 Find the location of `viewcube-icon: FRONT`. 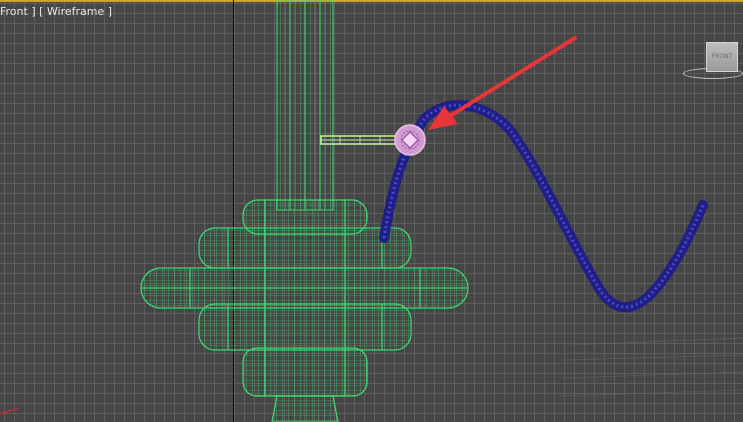

viewcube-icon: FRONT is located at coordinates (722, 57).